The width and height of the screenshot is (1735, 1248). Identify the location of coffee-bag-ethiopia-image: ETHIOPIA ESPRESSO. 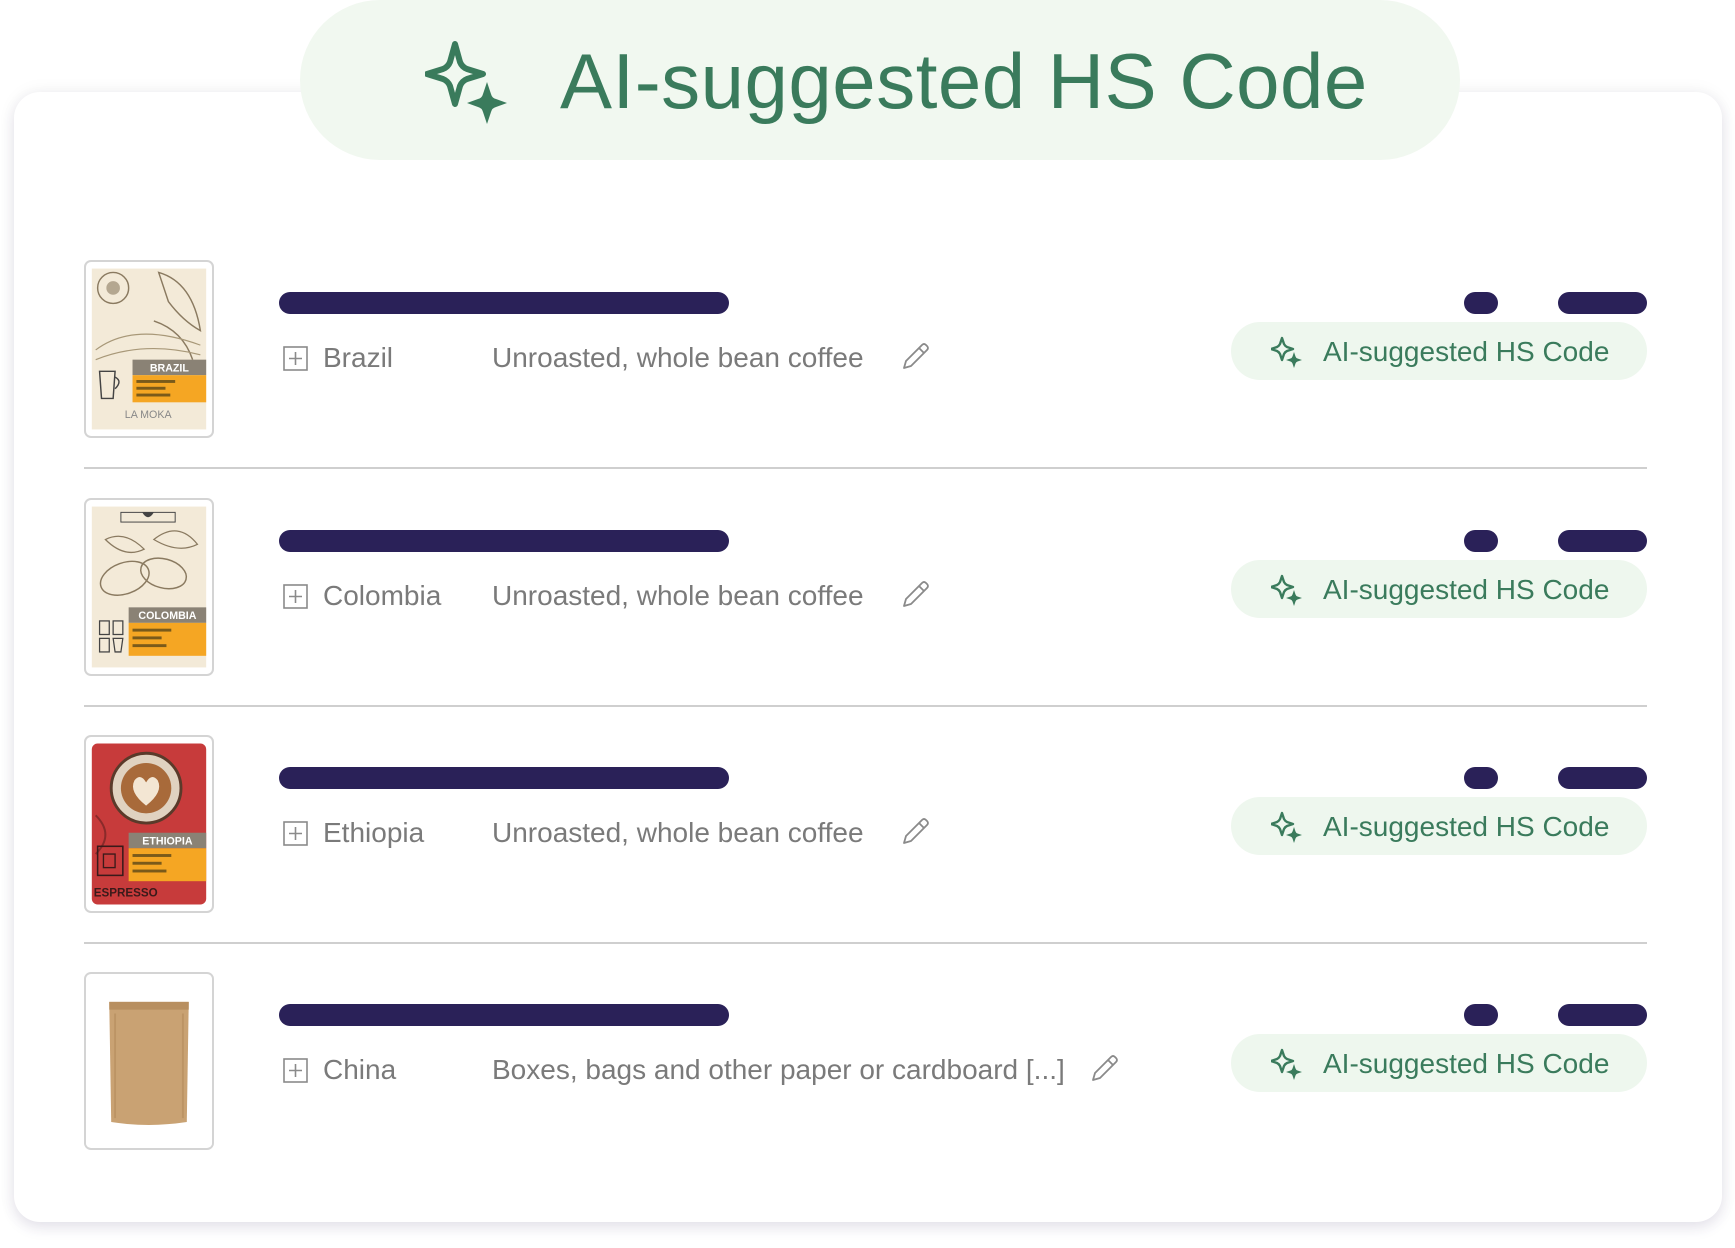
(149, 824).